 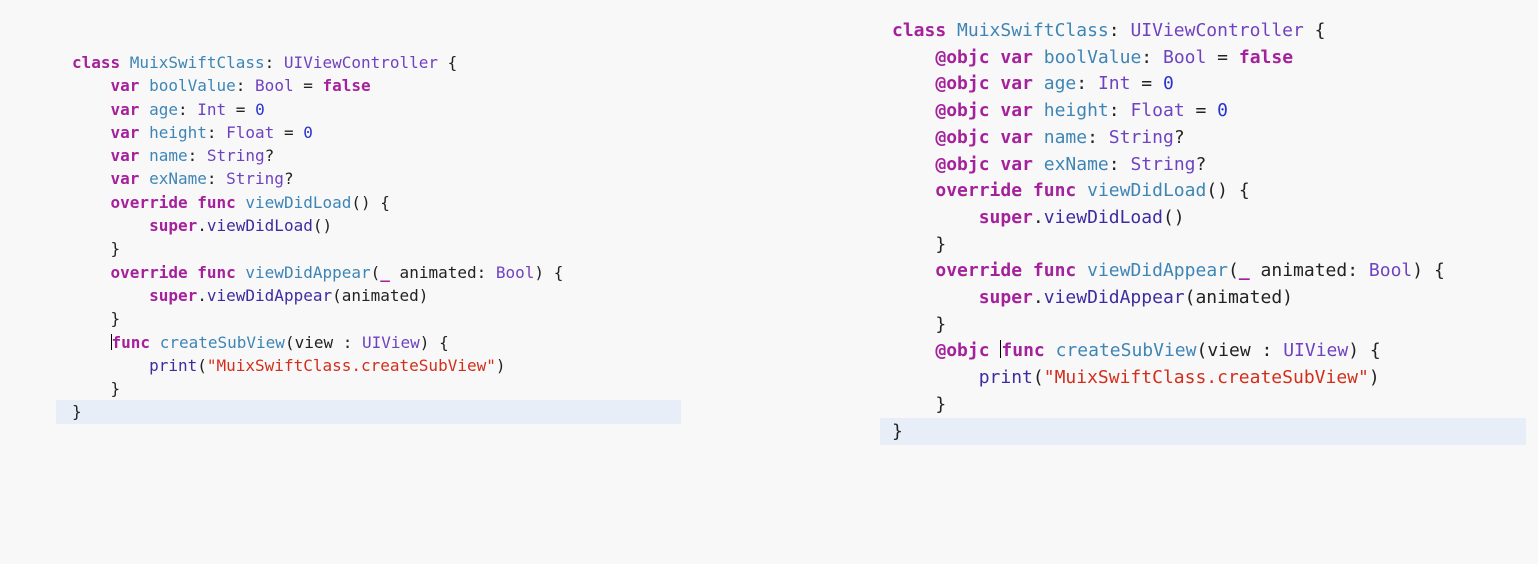 I want to click on code-token: Float, so click(x=250, y=132).